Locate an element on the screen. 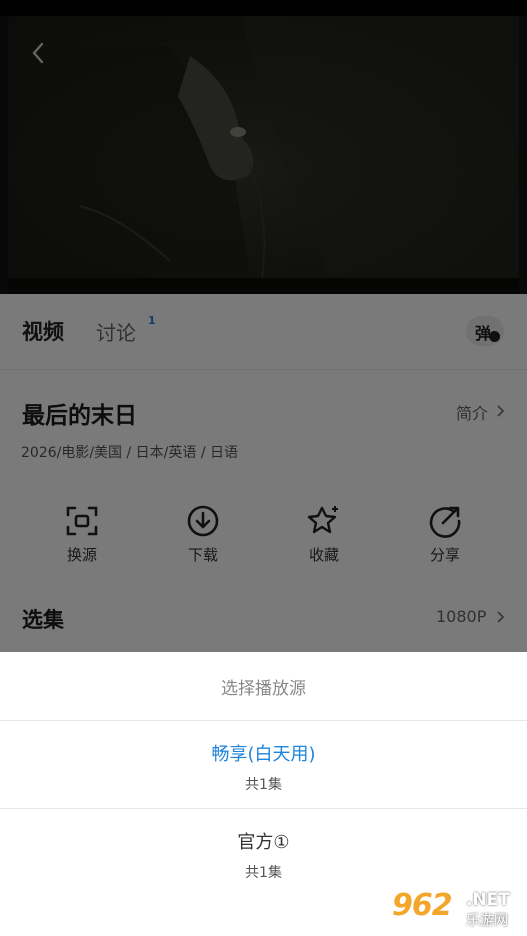  download-label: 下载 is located at coordinates (202, 555).